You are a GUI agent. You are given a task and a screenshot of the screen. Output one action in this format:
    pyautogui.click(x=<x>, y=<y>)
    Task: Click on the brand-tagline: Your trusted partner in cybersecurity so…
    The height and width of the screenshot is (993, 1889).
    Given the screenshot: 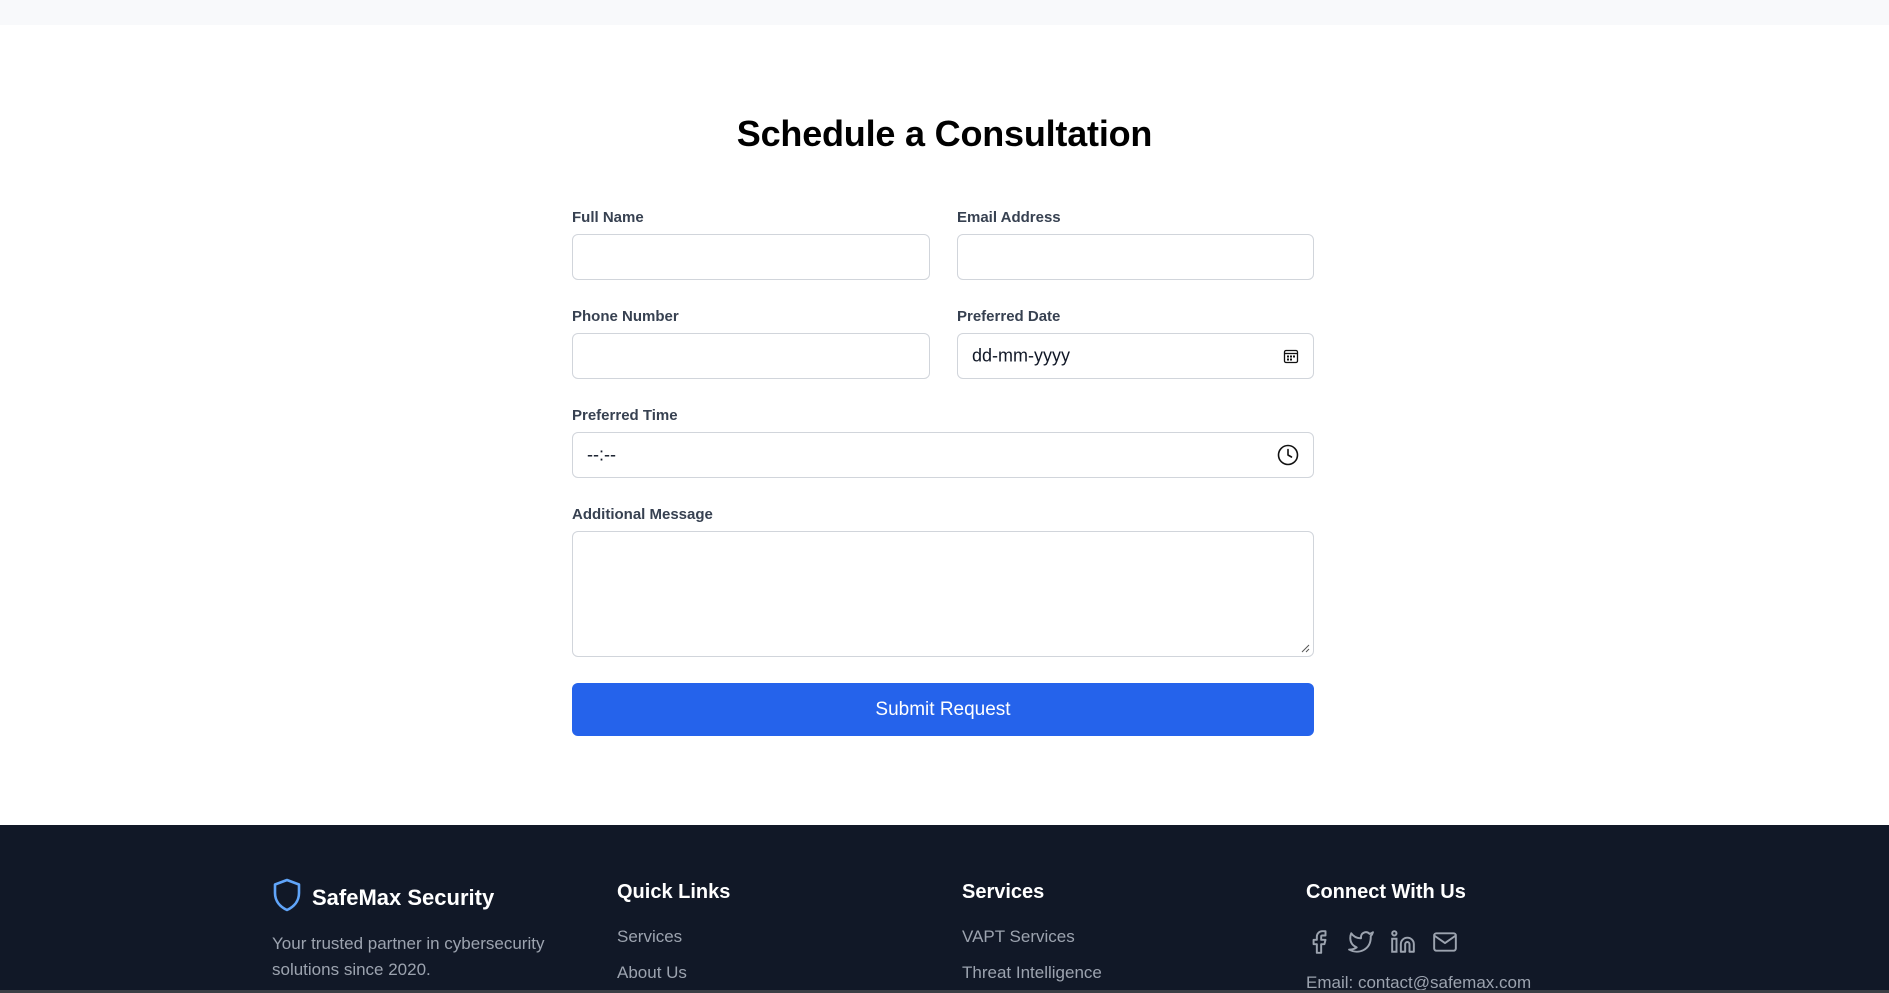 What is the action you would take?
    pyautogui.click(x=408, y=956)
    